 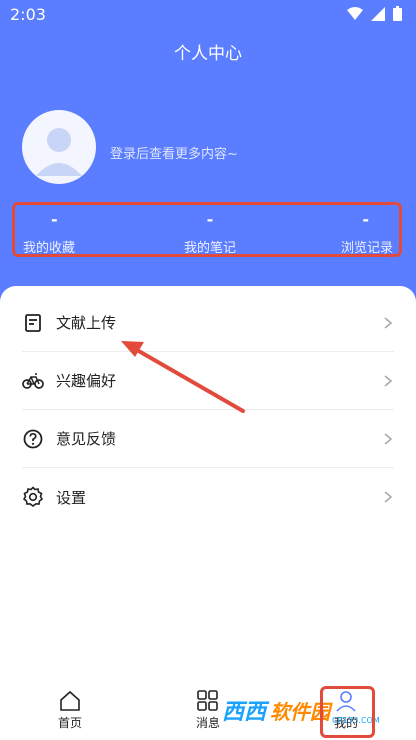 What do you see at coordinates (208, 497) in the screenshot?
I see `menu-item-settings: 设置` at bounding box center [208, 497].